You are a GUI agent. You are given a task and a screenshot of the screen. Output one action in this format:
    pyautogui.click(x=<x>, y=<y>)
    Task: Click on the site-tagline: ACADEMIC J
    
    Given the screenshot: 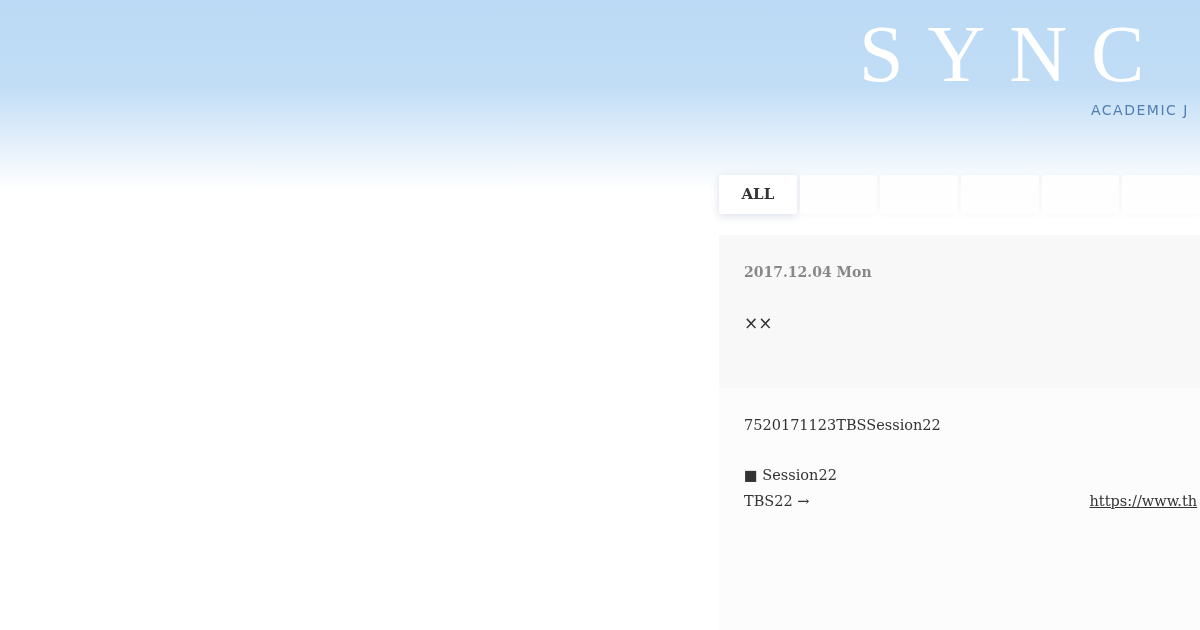 What is the action you would take?
    pyautogui.click(x=1140, y=110)
    